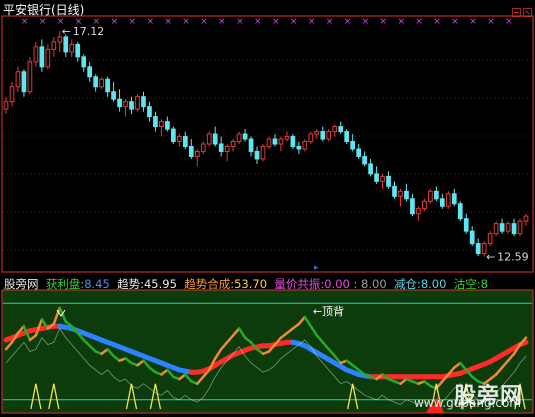 This screenshot has width=535, height=417. I want to click on high-price-label: 17.12, so click(89, 31).